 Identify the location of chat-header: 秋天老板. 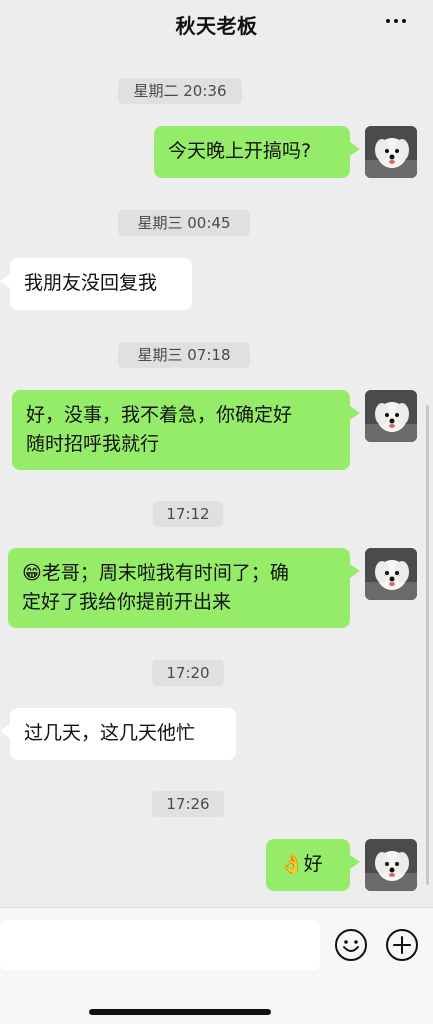
(216, 25).